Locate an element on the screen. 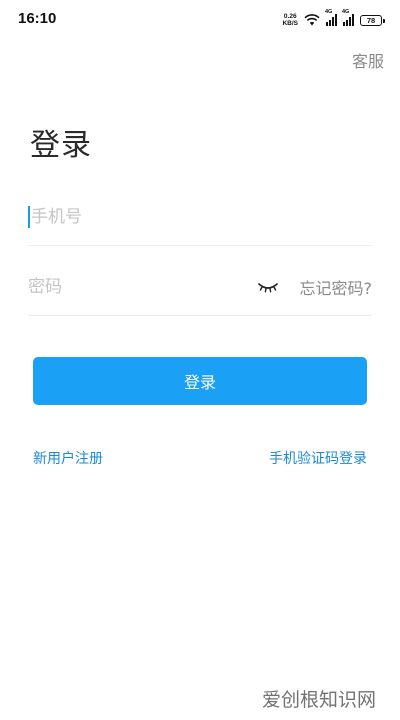 This screenshot has width=400, height=720. network-speed-indicator: 0.26 KB/S is located at coordinates (290, 20).